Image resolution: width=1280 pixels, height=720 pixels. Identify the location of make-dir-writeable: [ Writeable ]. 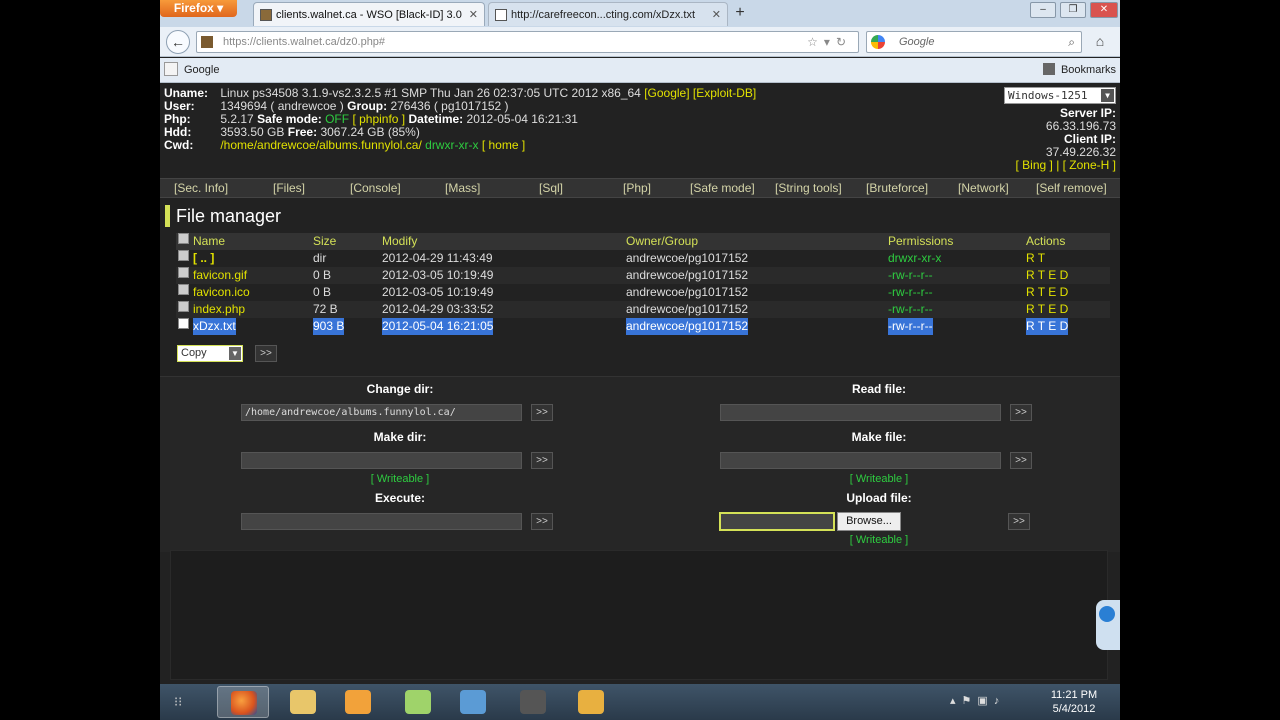
(400, 479).